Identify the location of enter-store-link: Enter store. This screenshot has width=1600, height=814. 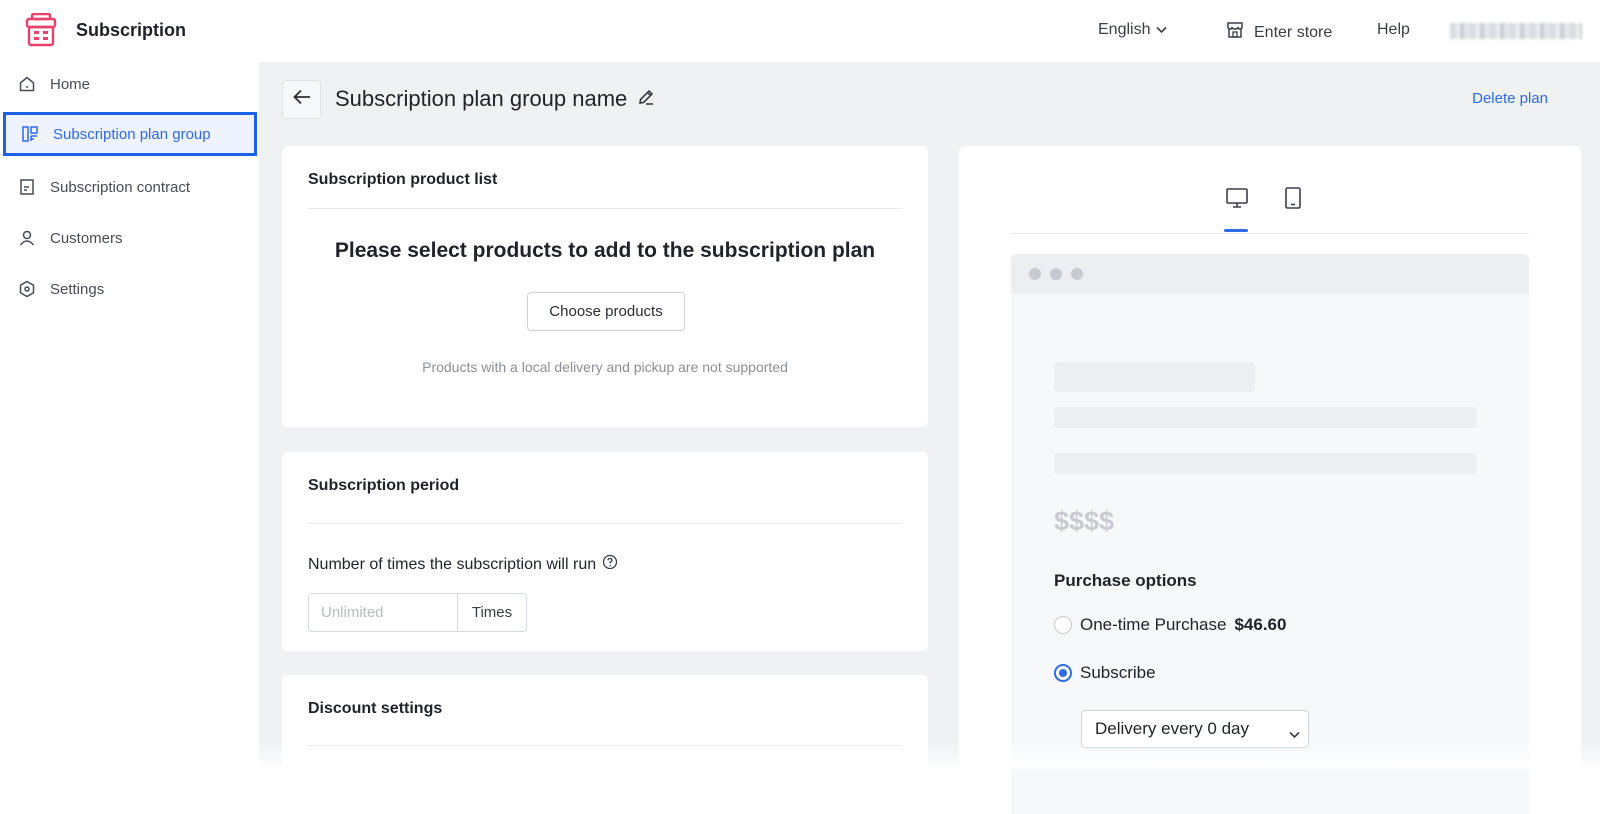
(1279, 32).